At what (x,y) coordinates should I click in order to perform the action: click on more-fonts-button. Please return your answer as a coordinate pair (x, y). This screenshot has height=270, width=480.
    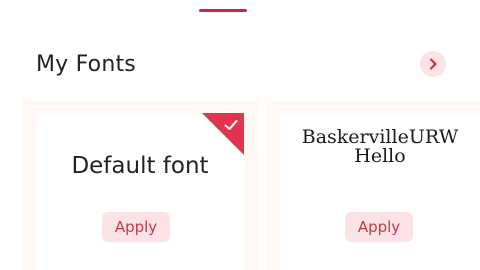
    Looking at the image, I should click on (433, 64).